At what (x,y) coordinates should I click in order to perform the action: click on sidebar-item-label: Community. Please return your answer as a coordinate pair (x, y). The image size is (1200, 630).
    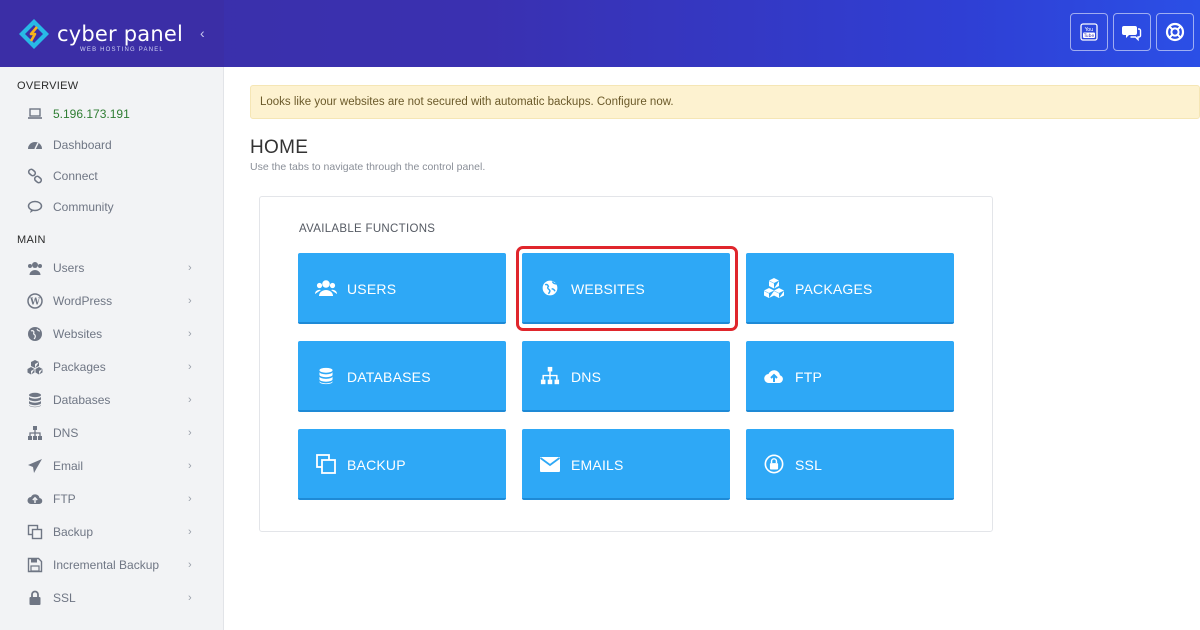
    Looking at the image, I should click on (83, 207).